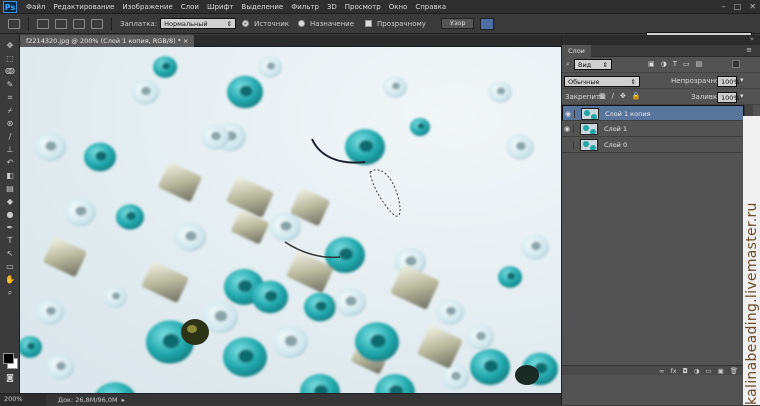 The width and height of the screenshot is (760, 406). Describe the element at coordinates (653, 113) in the screenshot. I see `layer-row: ◉ Слой 1 копия` at that location.